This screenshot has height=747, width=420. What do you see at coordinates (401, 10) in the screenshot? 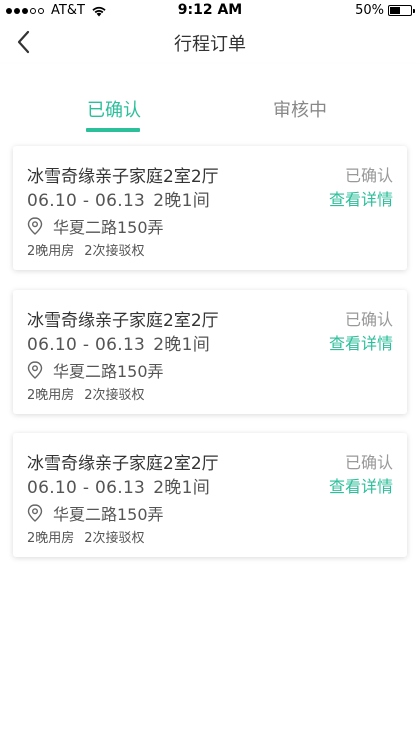
I see `battery-icon` at bounding box center [401, 10].